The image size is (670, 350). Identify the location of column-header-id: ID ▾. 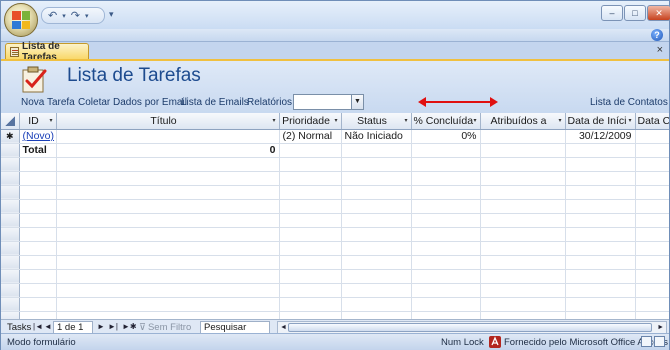
(38, 121).